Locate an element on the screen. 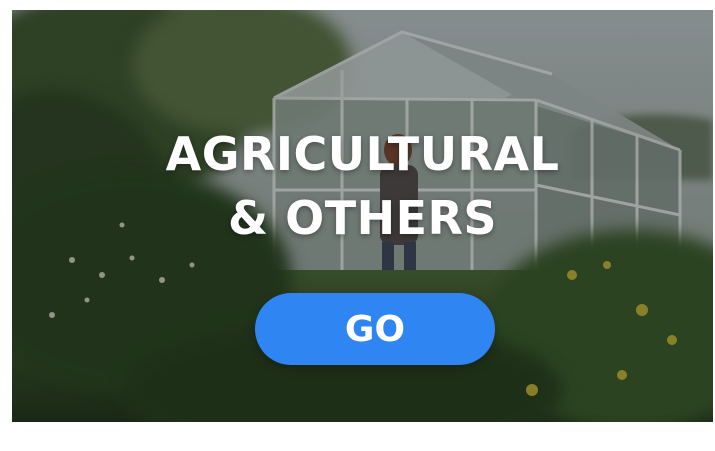 This screenshot has height=451, width=715. category-title-line-1: AGRICULTURAL is located at coordinates (362, 154).